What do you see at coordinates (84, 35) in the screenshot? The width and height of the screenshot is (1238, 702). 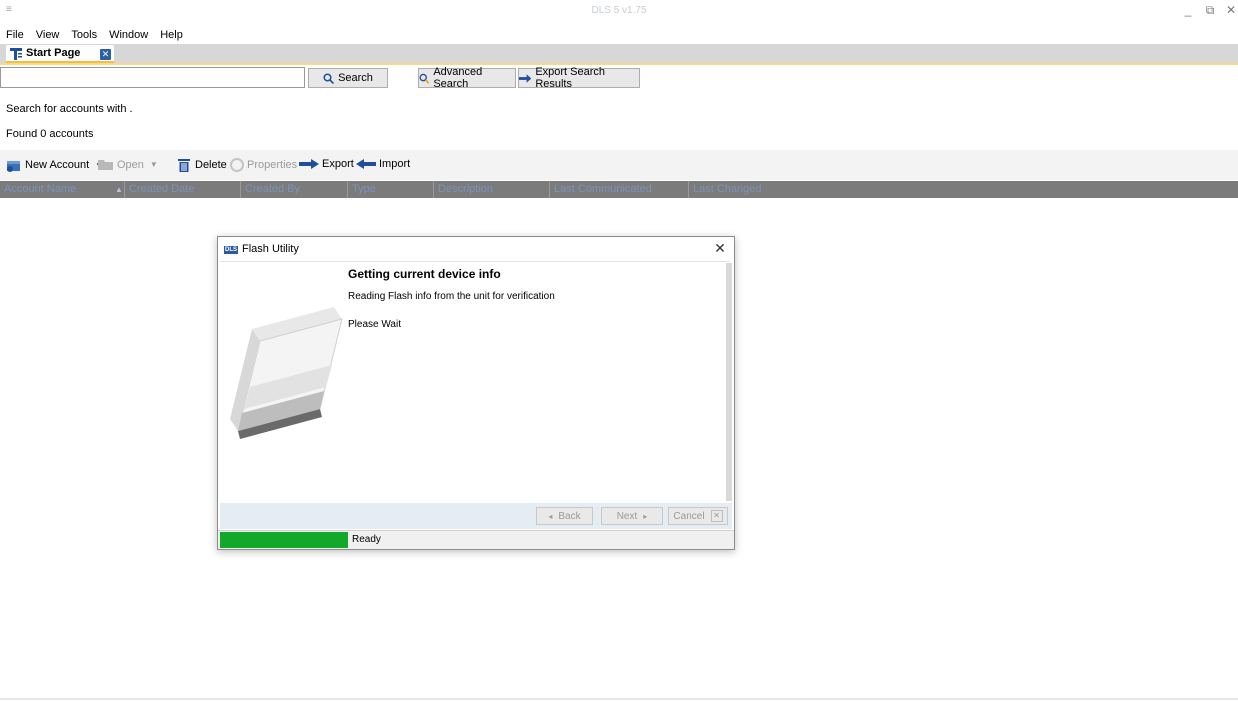 I see `menu-tools: Tools` at bounding box center [84, 35].